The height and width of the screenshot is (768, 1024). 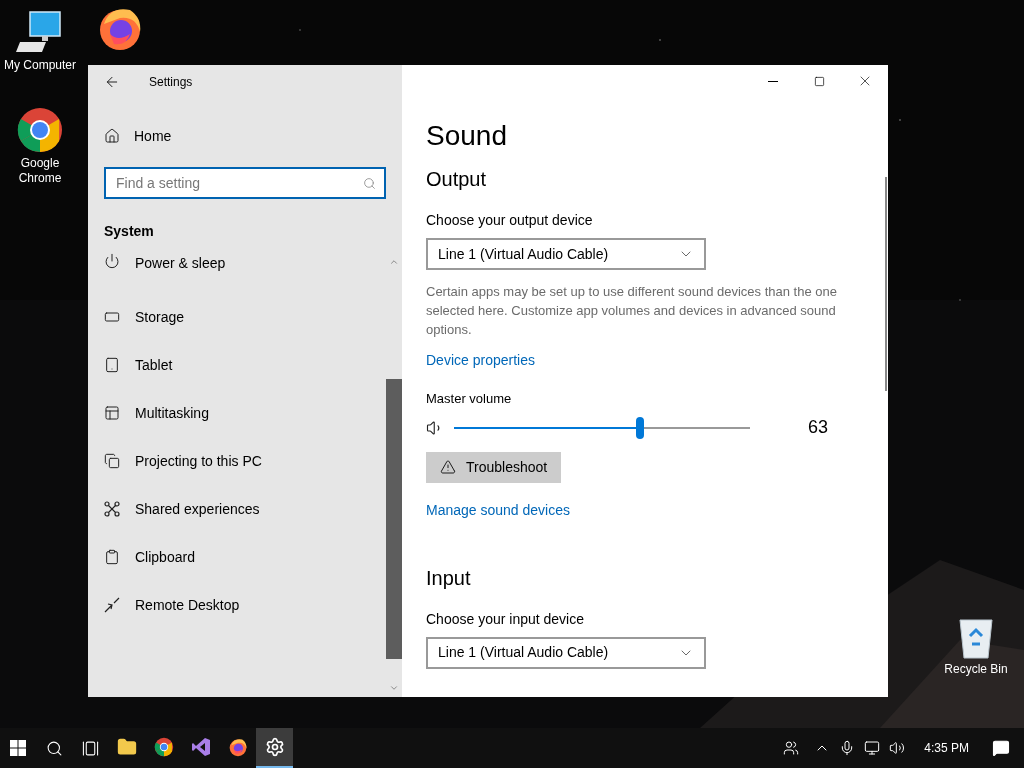 What do you see at coordinates (602, 427) in the screenshot?
I see `volume-slider` at bounding box center [602, 427].